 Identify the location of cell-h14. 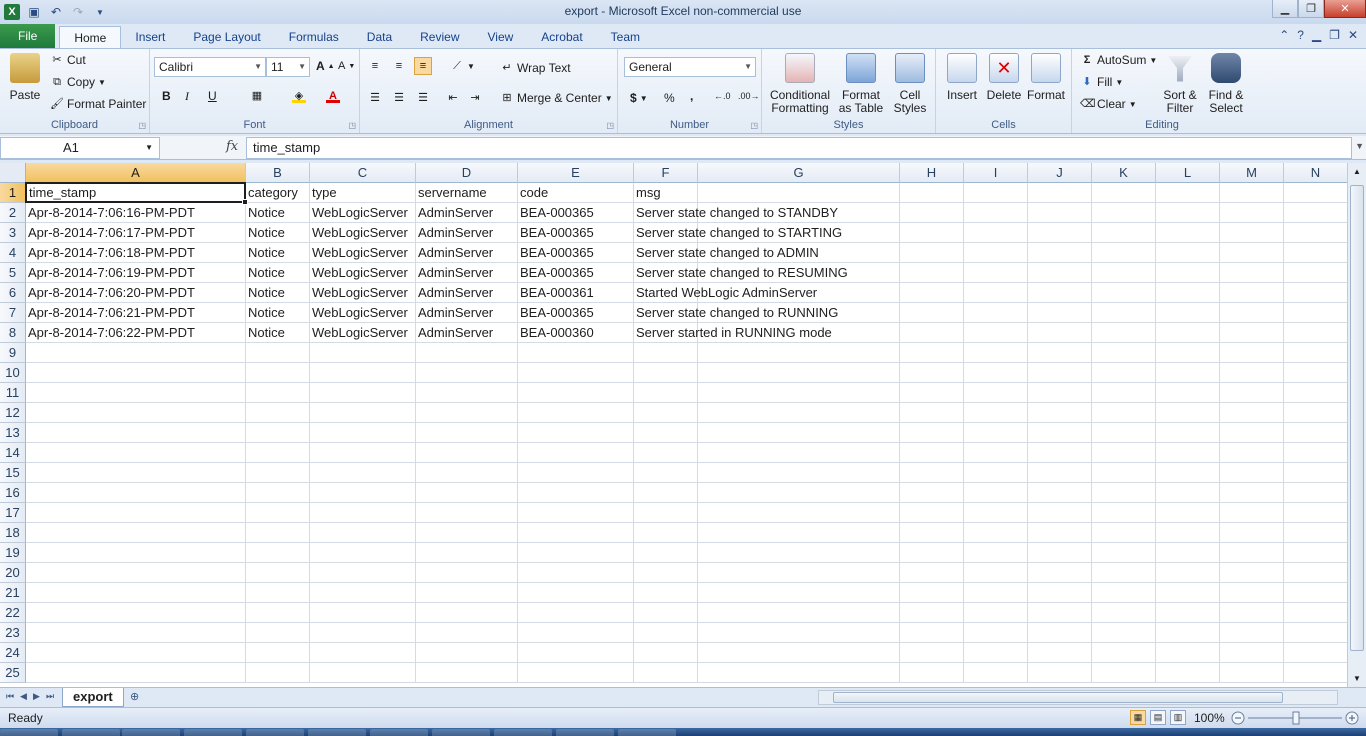
(932, 453).